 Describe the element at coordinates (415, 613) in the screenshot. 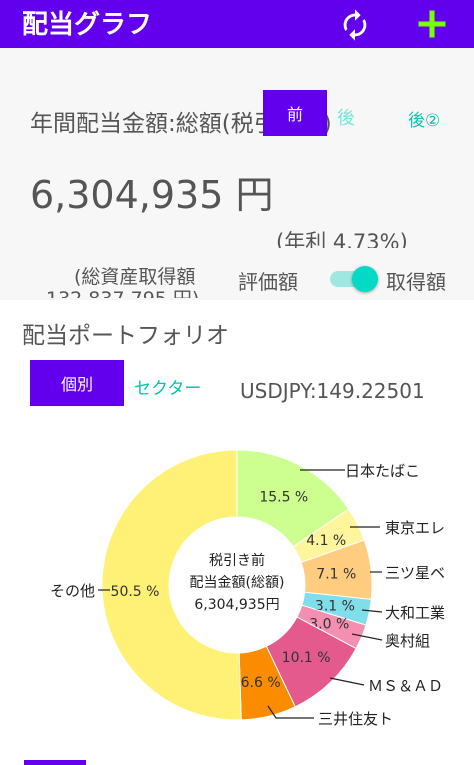

I see `slice-name-label: 大和工業` at that location.